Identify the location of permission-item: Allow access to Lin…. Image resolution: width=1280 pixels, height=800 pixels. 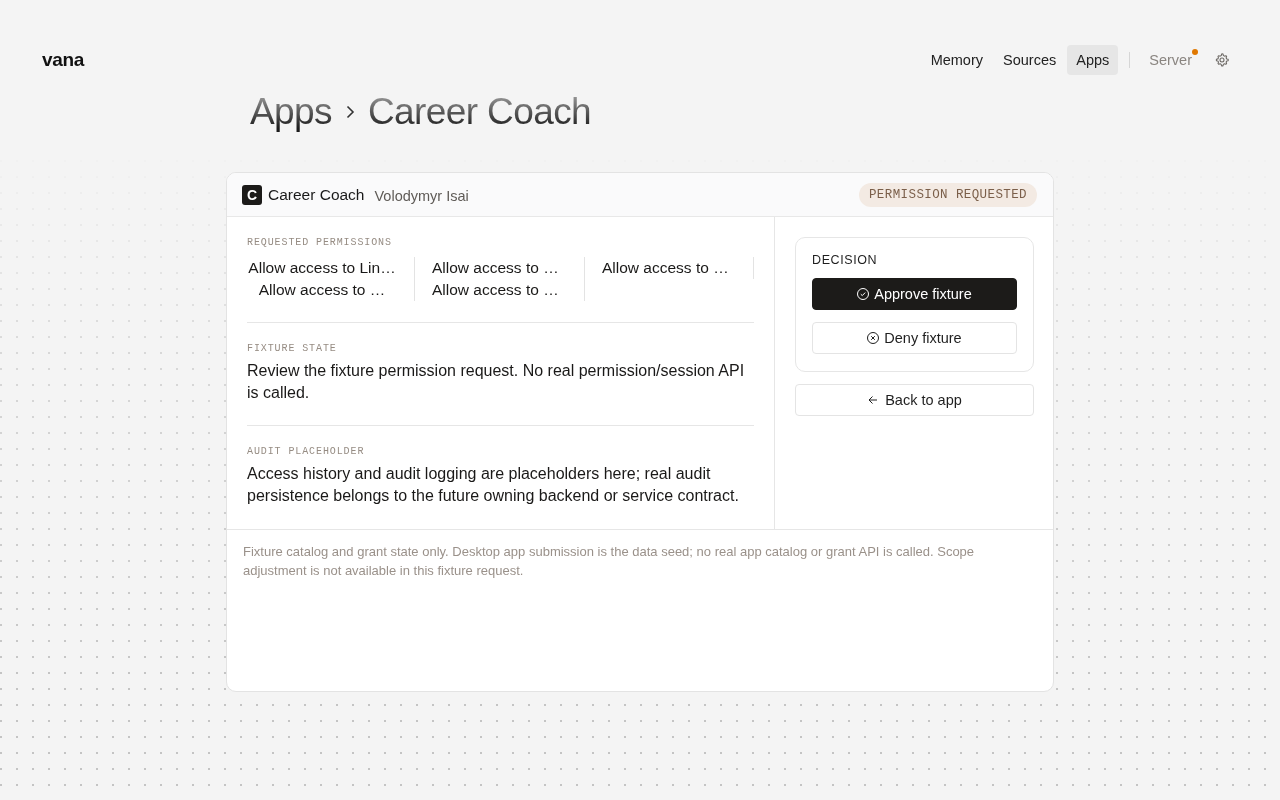
(331, 268).